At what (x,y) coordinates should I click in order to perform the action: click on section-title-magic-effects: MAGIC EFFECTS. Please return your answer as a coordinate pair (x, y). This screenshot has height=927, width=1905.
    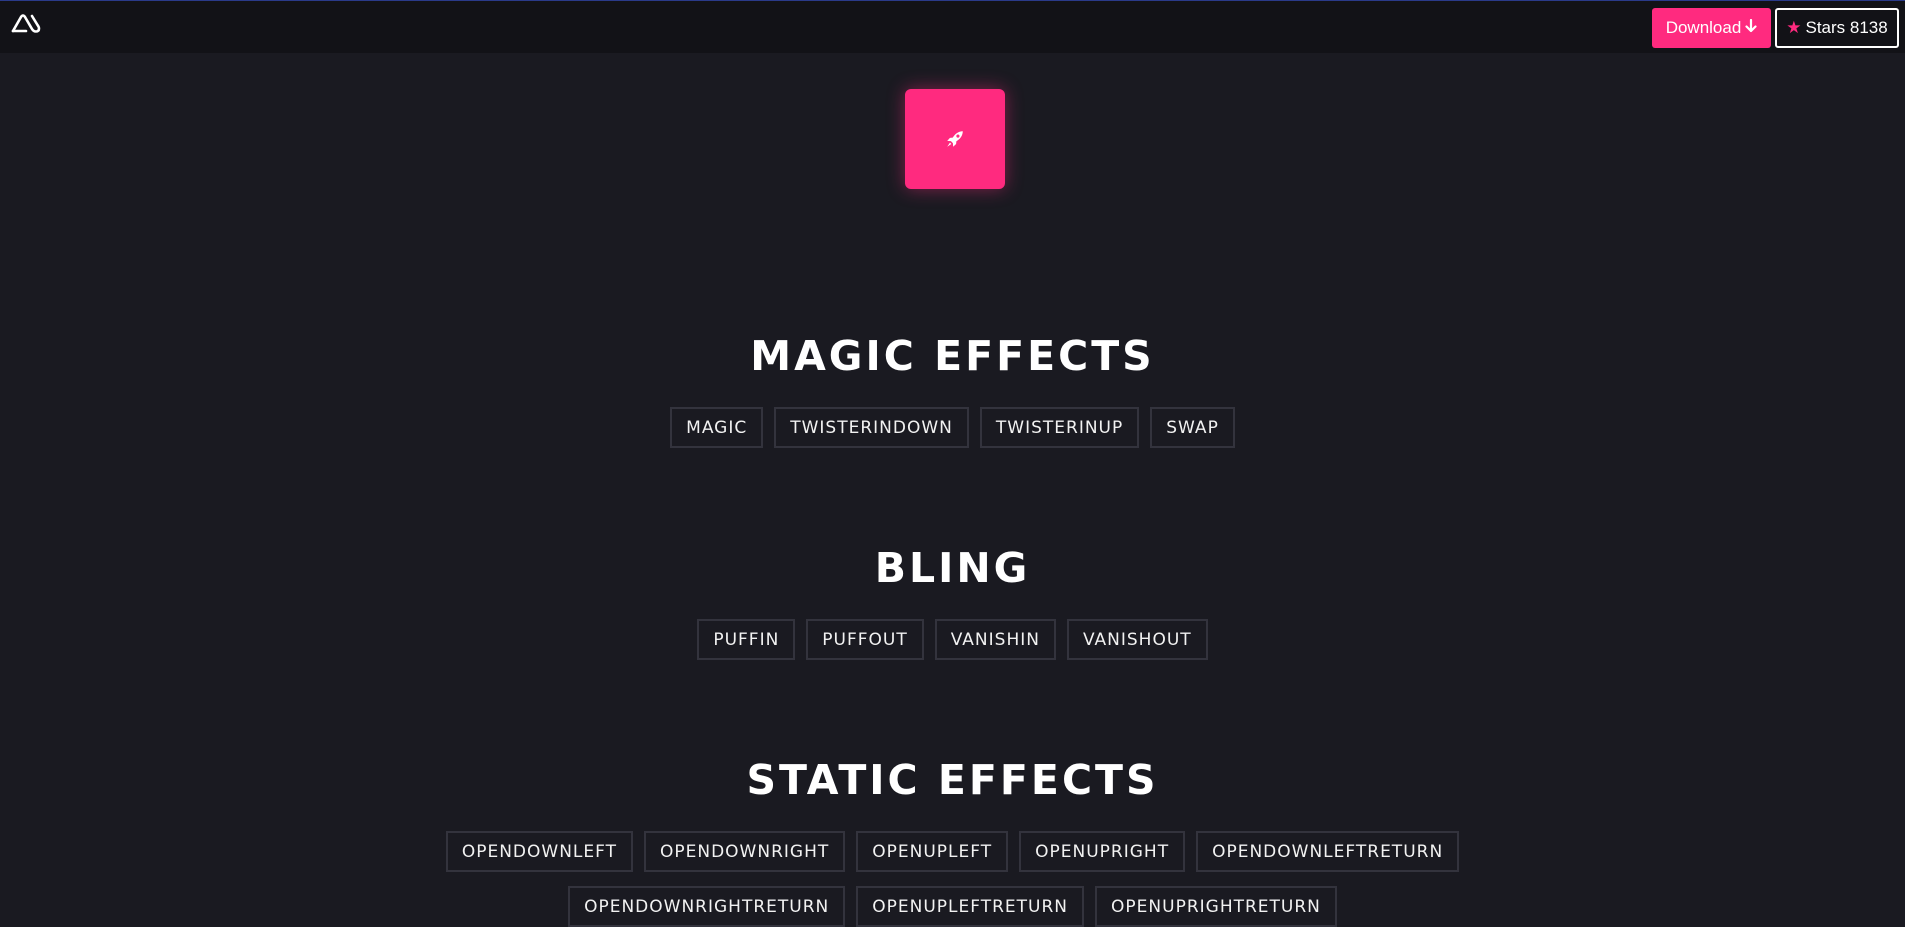
    Looking at the image, I should click on (952, 356).